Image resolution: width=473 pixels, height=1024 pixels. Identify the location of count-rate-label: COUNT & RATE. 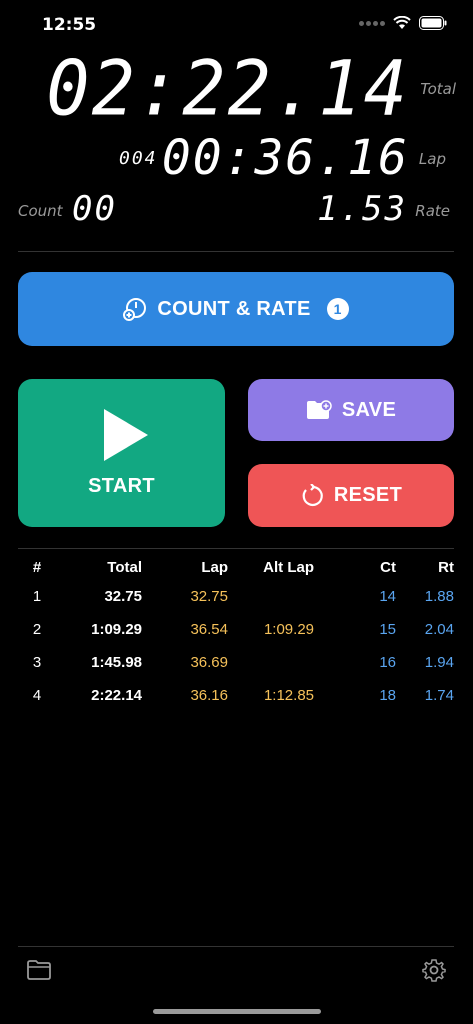
(234, 308).